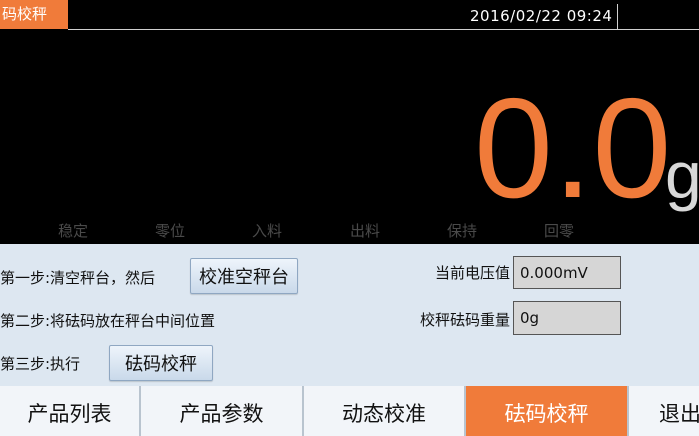  I want to click on indicator-hold: 保持, so click(462, 231).